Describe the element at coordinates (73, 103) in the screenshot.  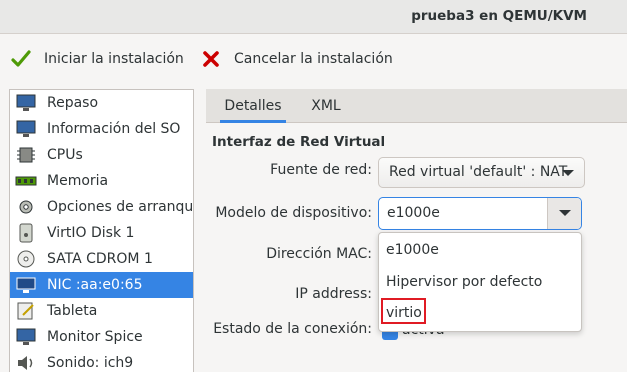
I see `sidebar-item-label: Repaso` at that location.